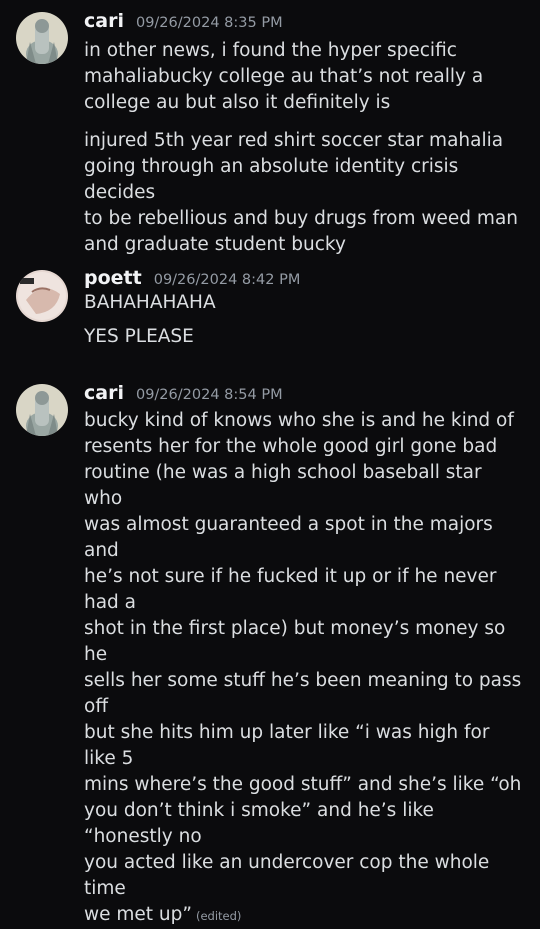 The image size is (540, 929). What do you see at coordinates (227, 280) in the screenshot?
I see `timestamp: 09/26/2024 8:42 PM` at bounding box center [227, 280].